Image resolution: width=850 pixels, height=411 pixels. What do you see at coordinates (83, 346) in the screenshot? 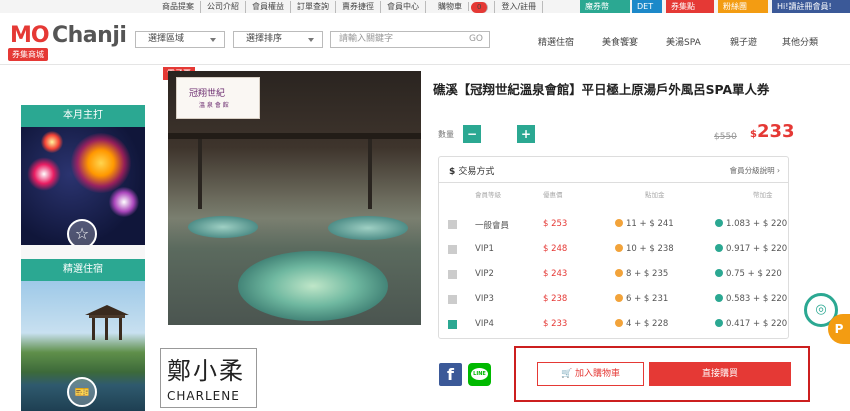
I see `selected-lodging-banner: 🎫` at bounding box center [83, 346].